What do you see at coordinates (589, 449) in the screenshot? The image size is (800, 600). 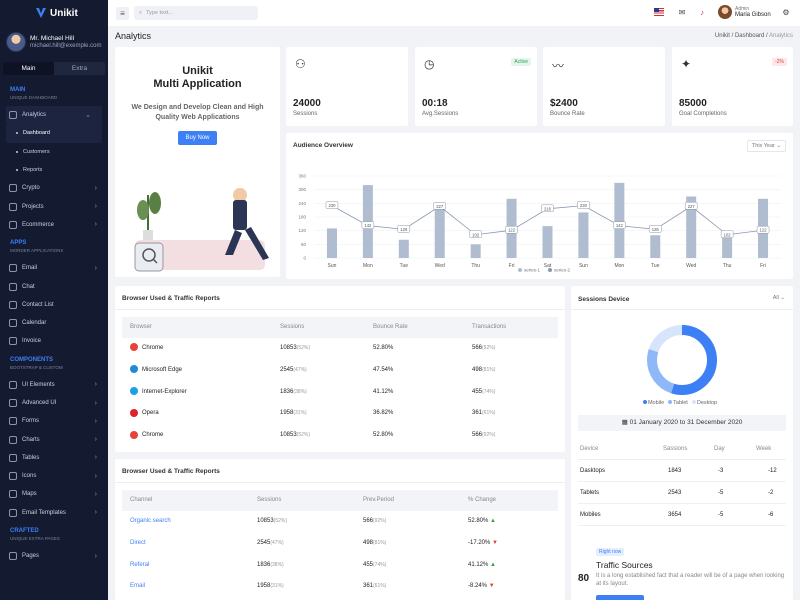 I see `column-header: Device` at bounding box center [589, 449].